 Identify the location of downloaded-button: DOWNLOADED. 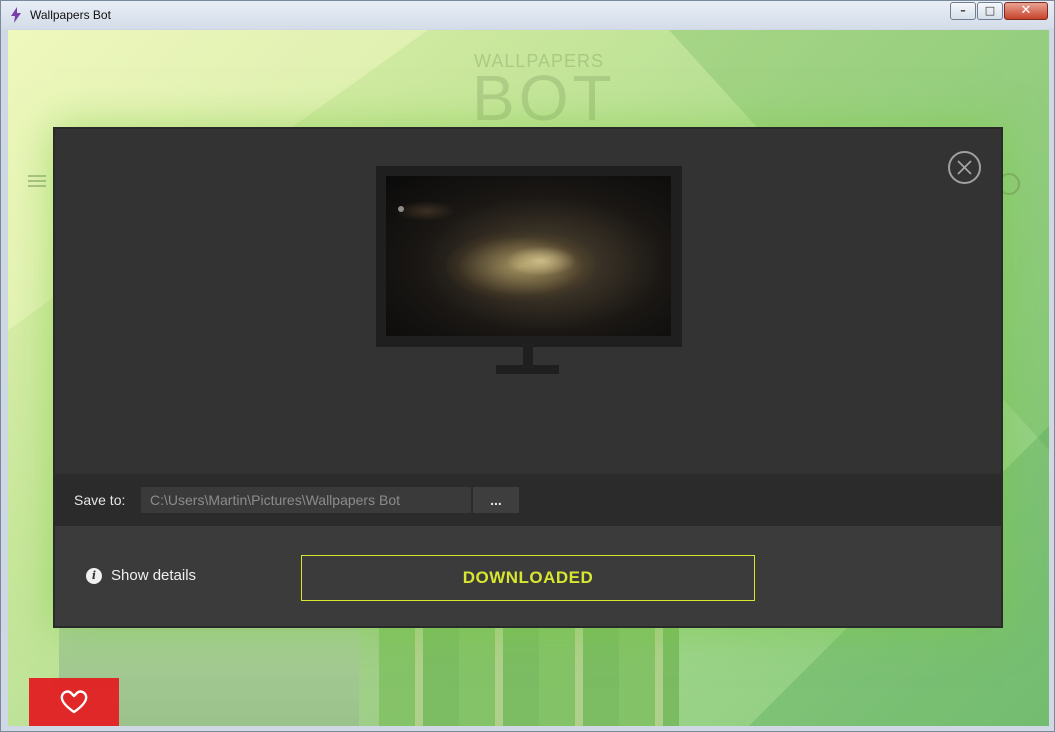
(528, 578).